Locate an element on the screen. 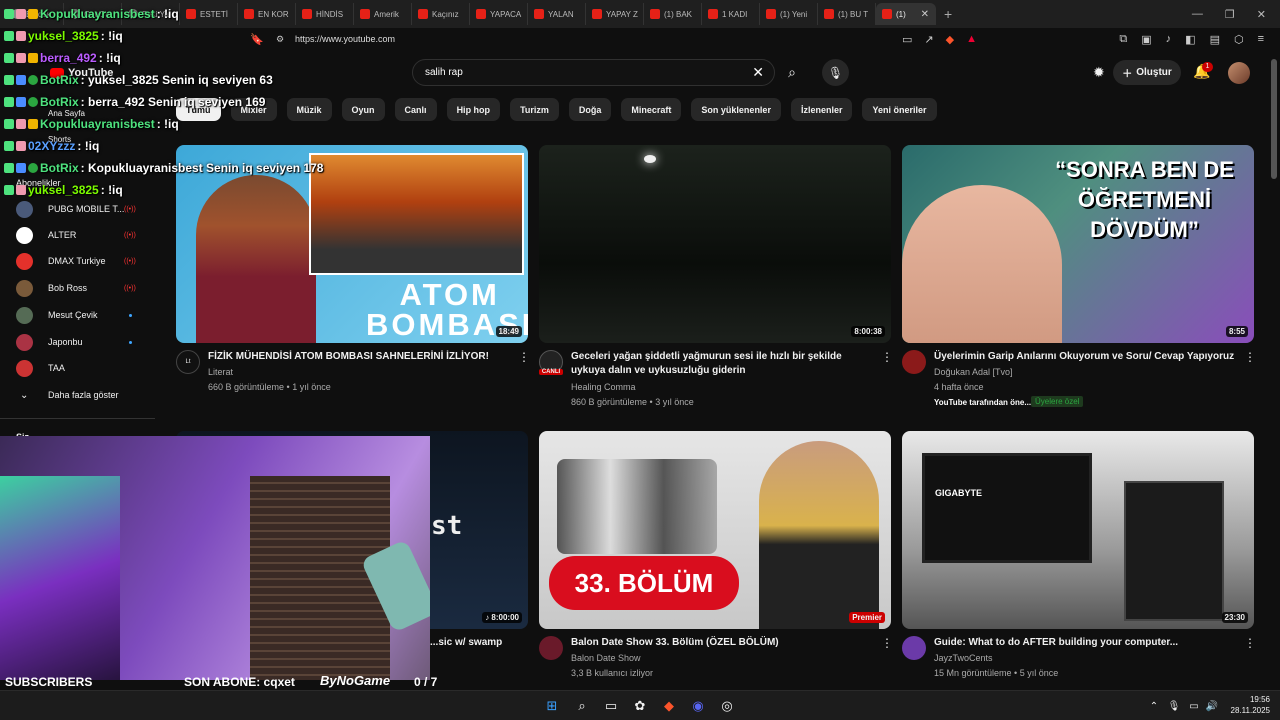 The height and width of the screenshot is (720, 1280). share-icon: ↗ is located at coordinates (928, 39).